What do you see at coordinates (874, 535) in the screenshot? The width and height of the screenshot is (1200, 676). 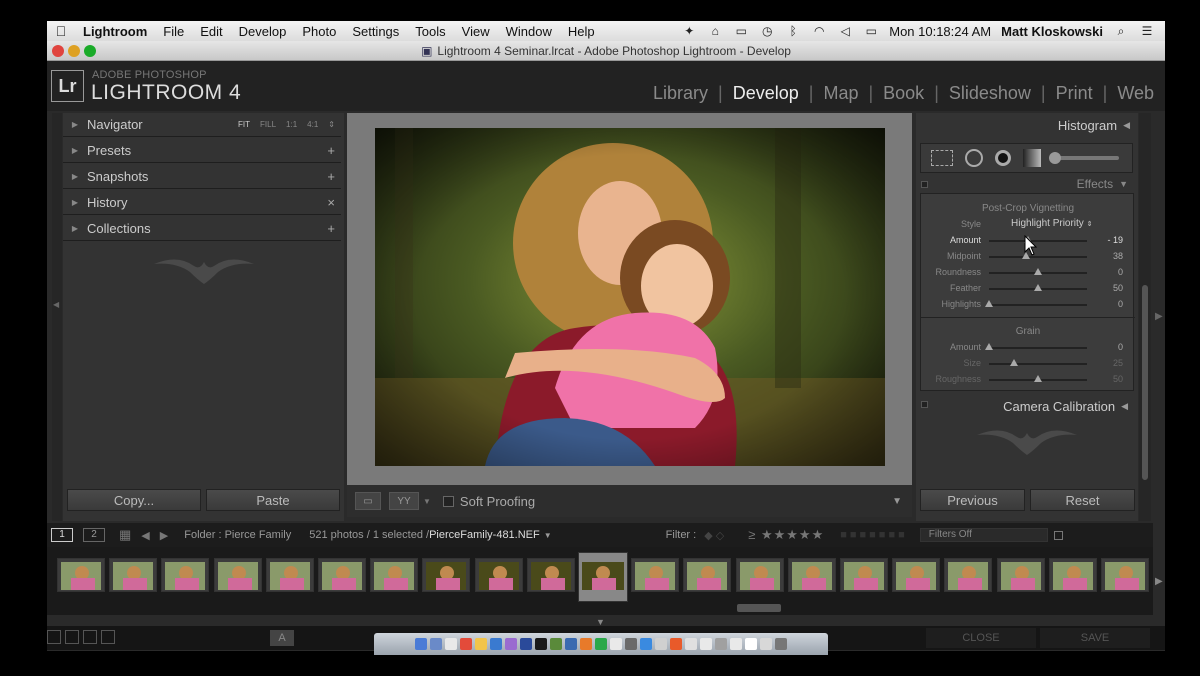 I see `color-label-filter: ■■■■■■■` at bounding box center [874, 535].